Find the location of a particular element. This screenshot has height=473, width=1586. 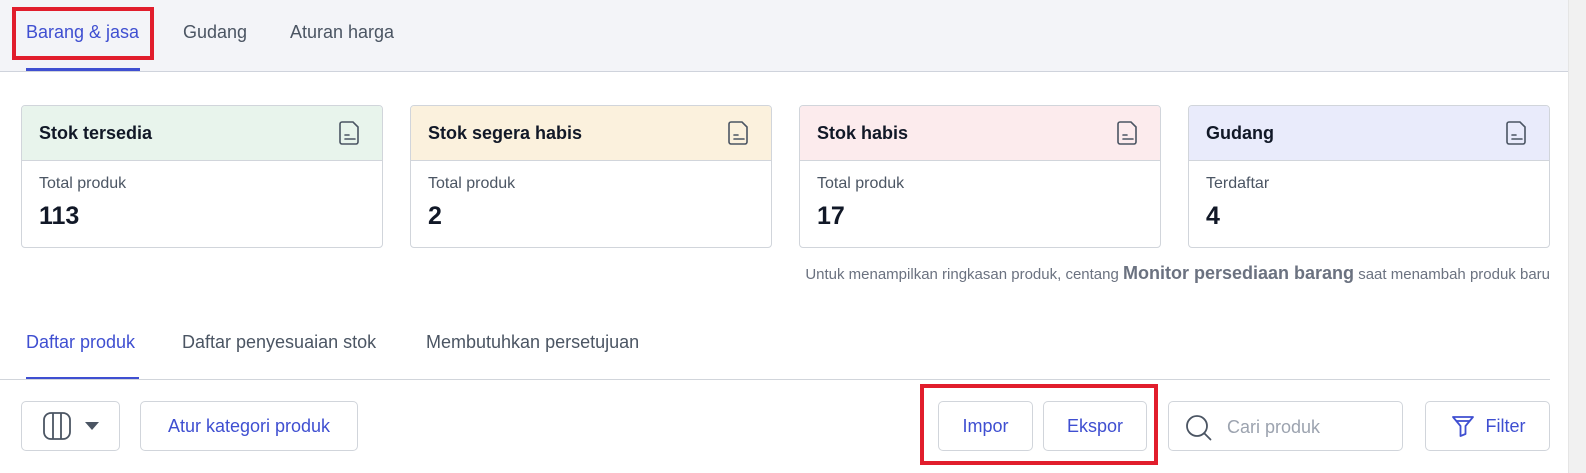

highlight-box-import-export is located at coordinates (1039, 424).